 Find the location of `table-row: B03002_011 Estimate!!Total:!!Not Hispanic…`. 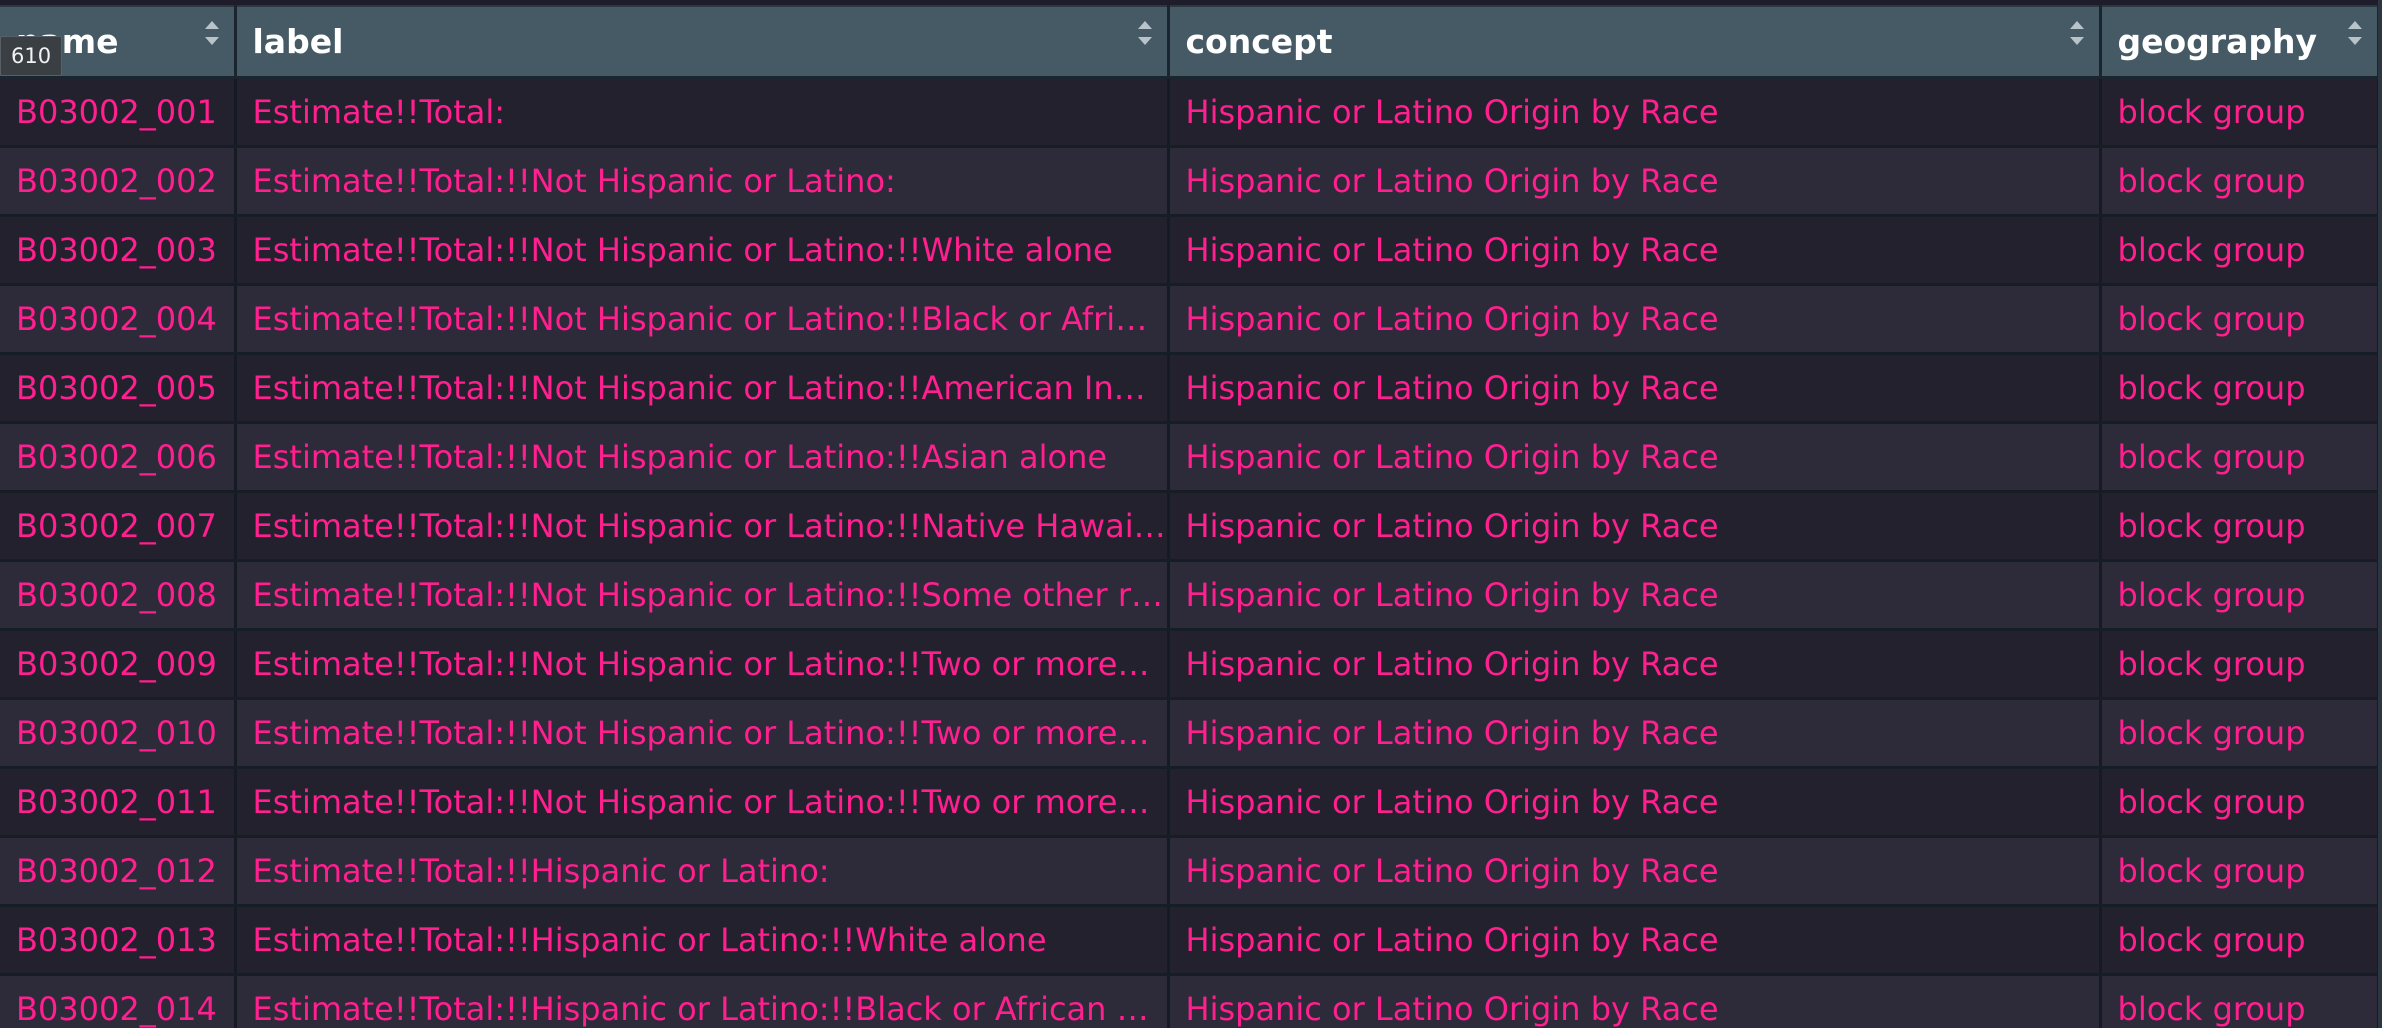

table-row: B03002_011 Estimate!!Total:!!Not Hispanic… is located at coordinates (1190, 802).